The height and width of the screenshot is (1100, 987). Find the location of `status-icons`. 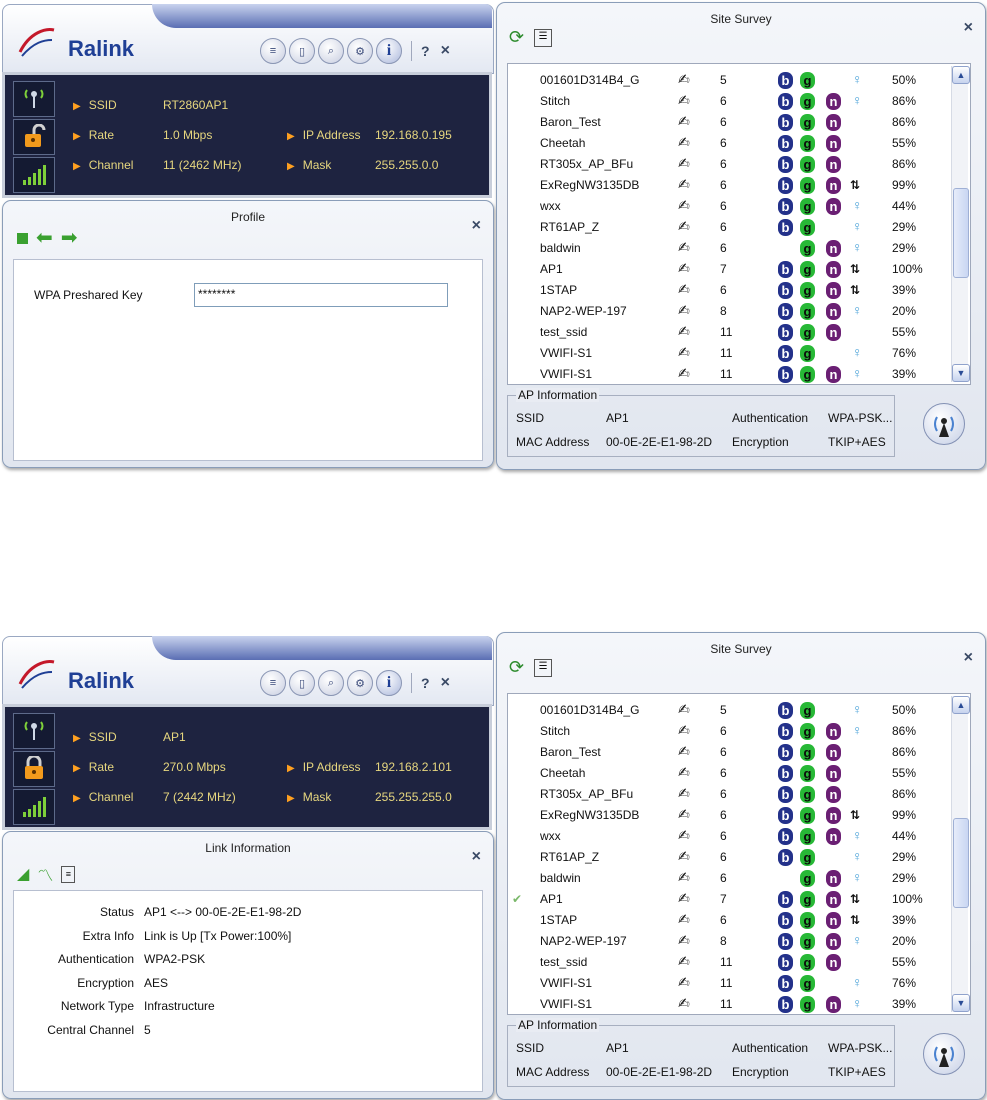

status-icons is located at coordinates (34, 769).